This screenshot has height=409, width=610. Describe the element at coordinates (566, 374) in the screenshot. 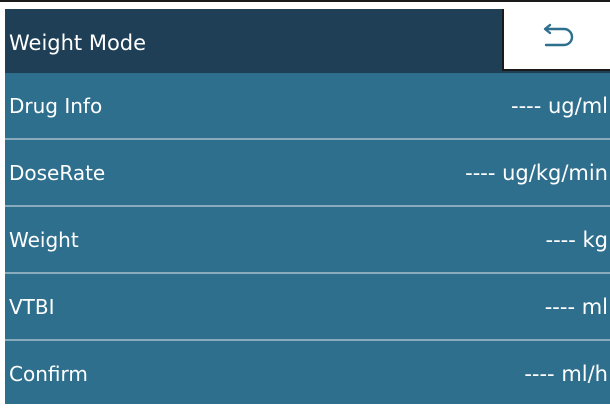

I see `row-value: ---- ml/h` at that location.